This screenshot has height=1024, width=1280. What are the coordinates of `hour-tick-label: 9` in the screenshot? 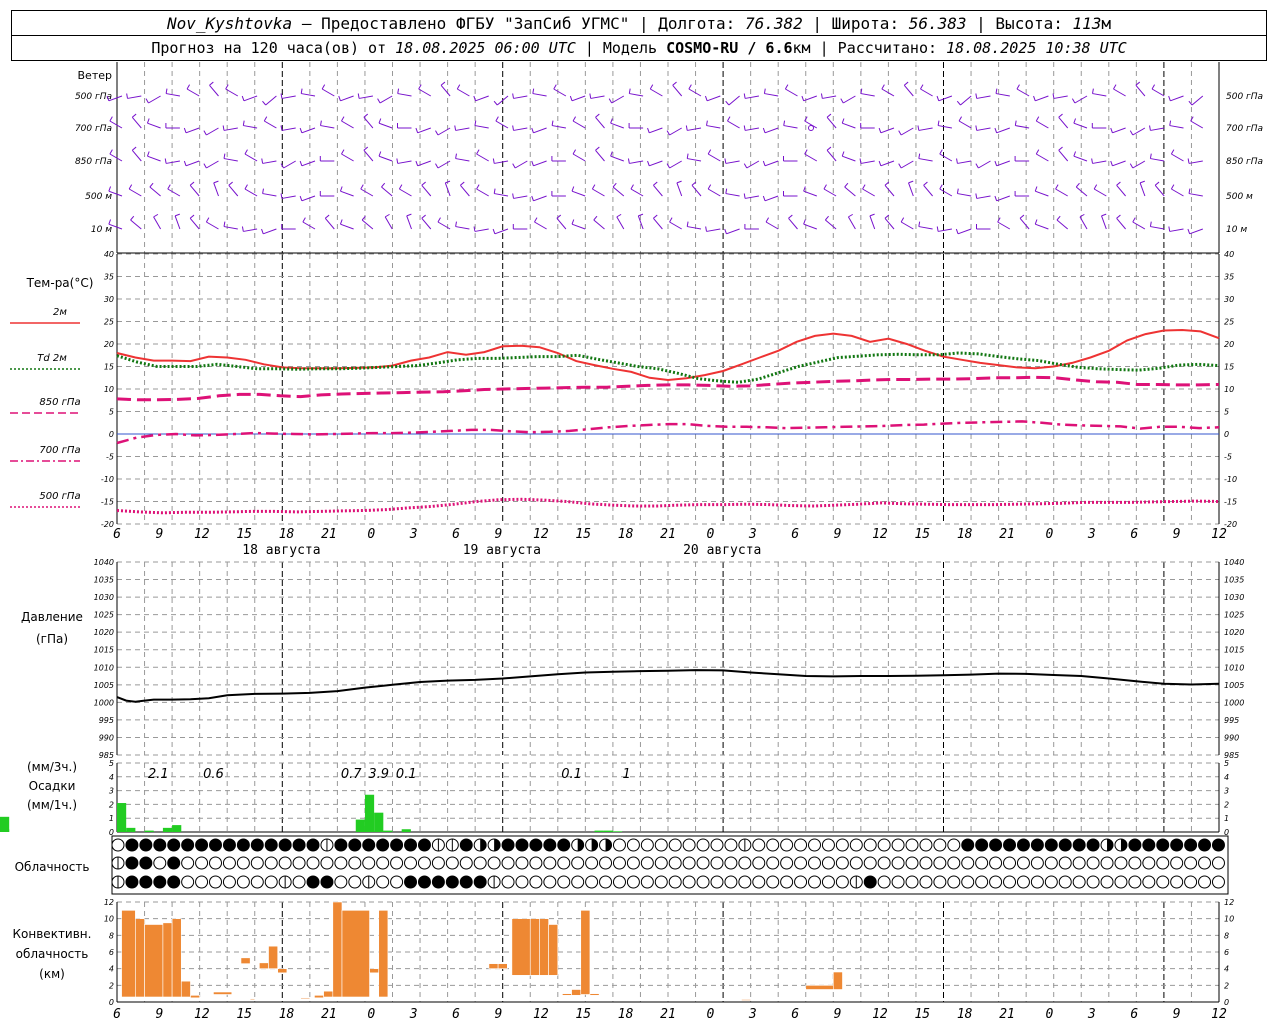 It's located at (159, 534).